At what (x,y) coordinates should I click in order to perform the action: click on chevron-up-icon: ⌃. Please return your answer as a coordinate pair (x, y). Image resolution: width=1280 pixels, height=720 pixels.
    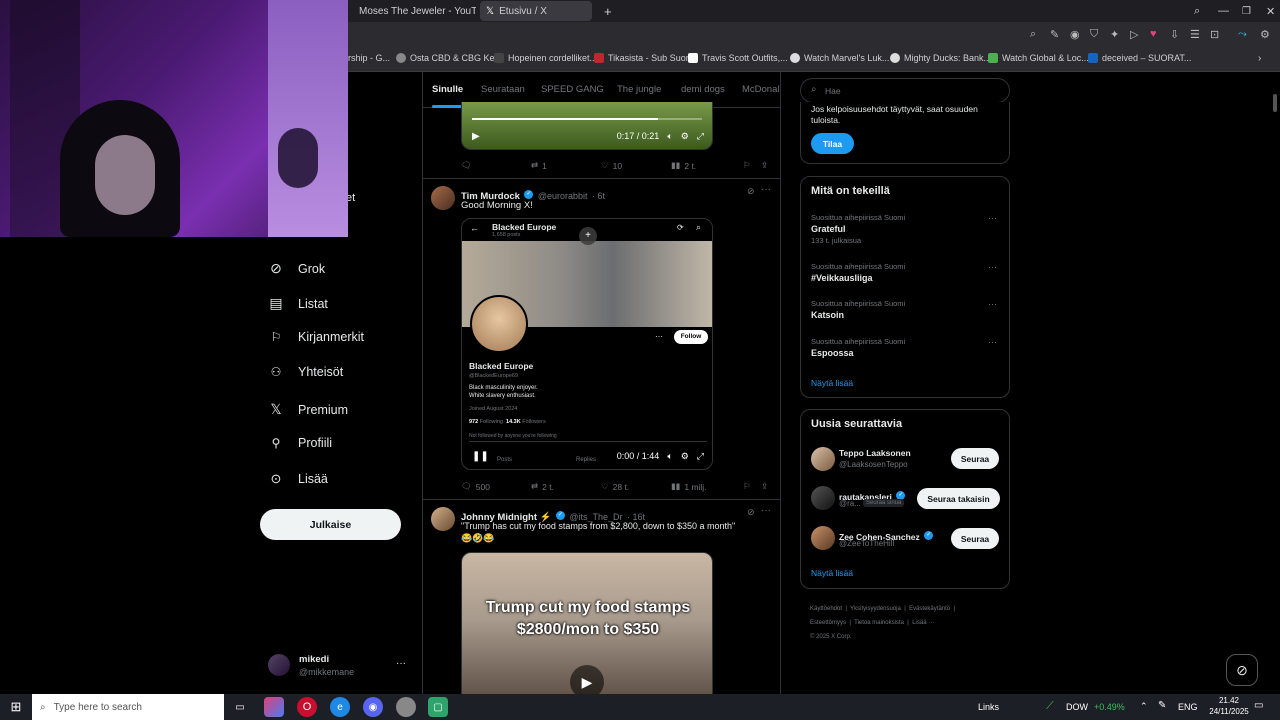
    Looking at the image, I should click on (1144, 706).